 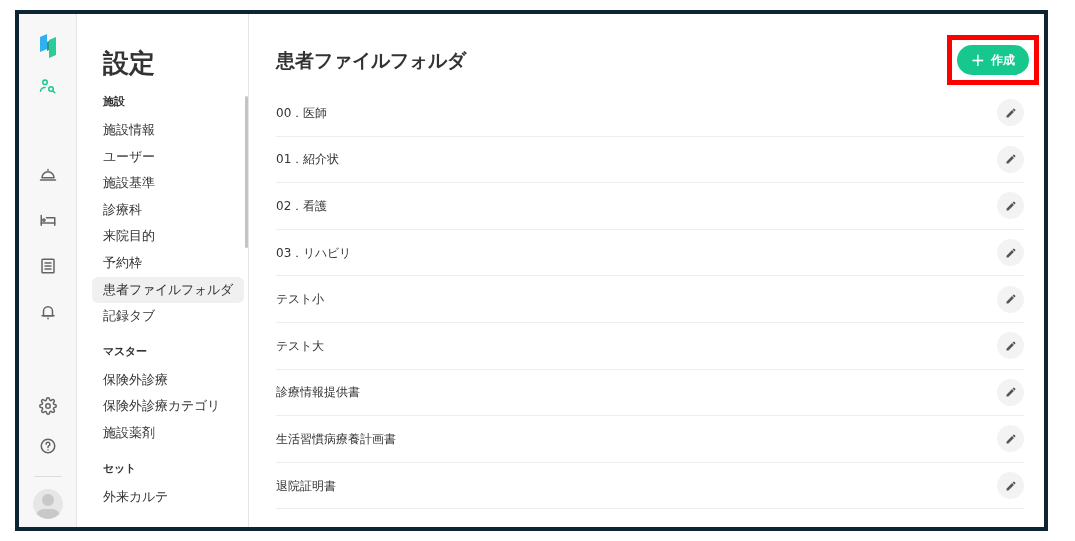 What do you see at coordinates (119, 468) in the screenshot?
I see `section-heading: セット` at bounding box center [119, 468].